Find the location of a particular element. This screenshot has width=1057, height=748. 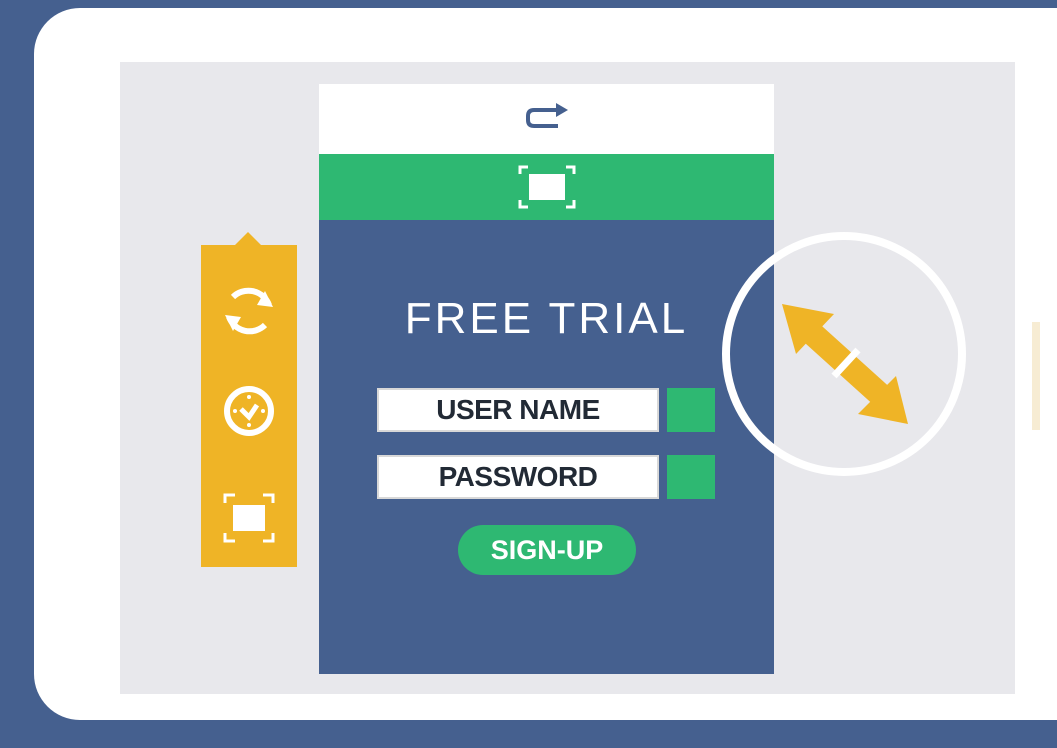

refresh-icon is located at coordinates (249, 311).